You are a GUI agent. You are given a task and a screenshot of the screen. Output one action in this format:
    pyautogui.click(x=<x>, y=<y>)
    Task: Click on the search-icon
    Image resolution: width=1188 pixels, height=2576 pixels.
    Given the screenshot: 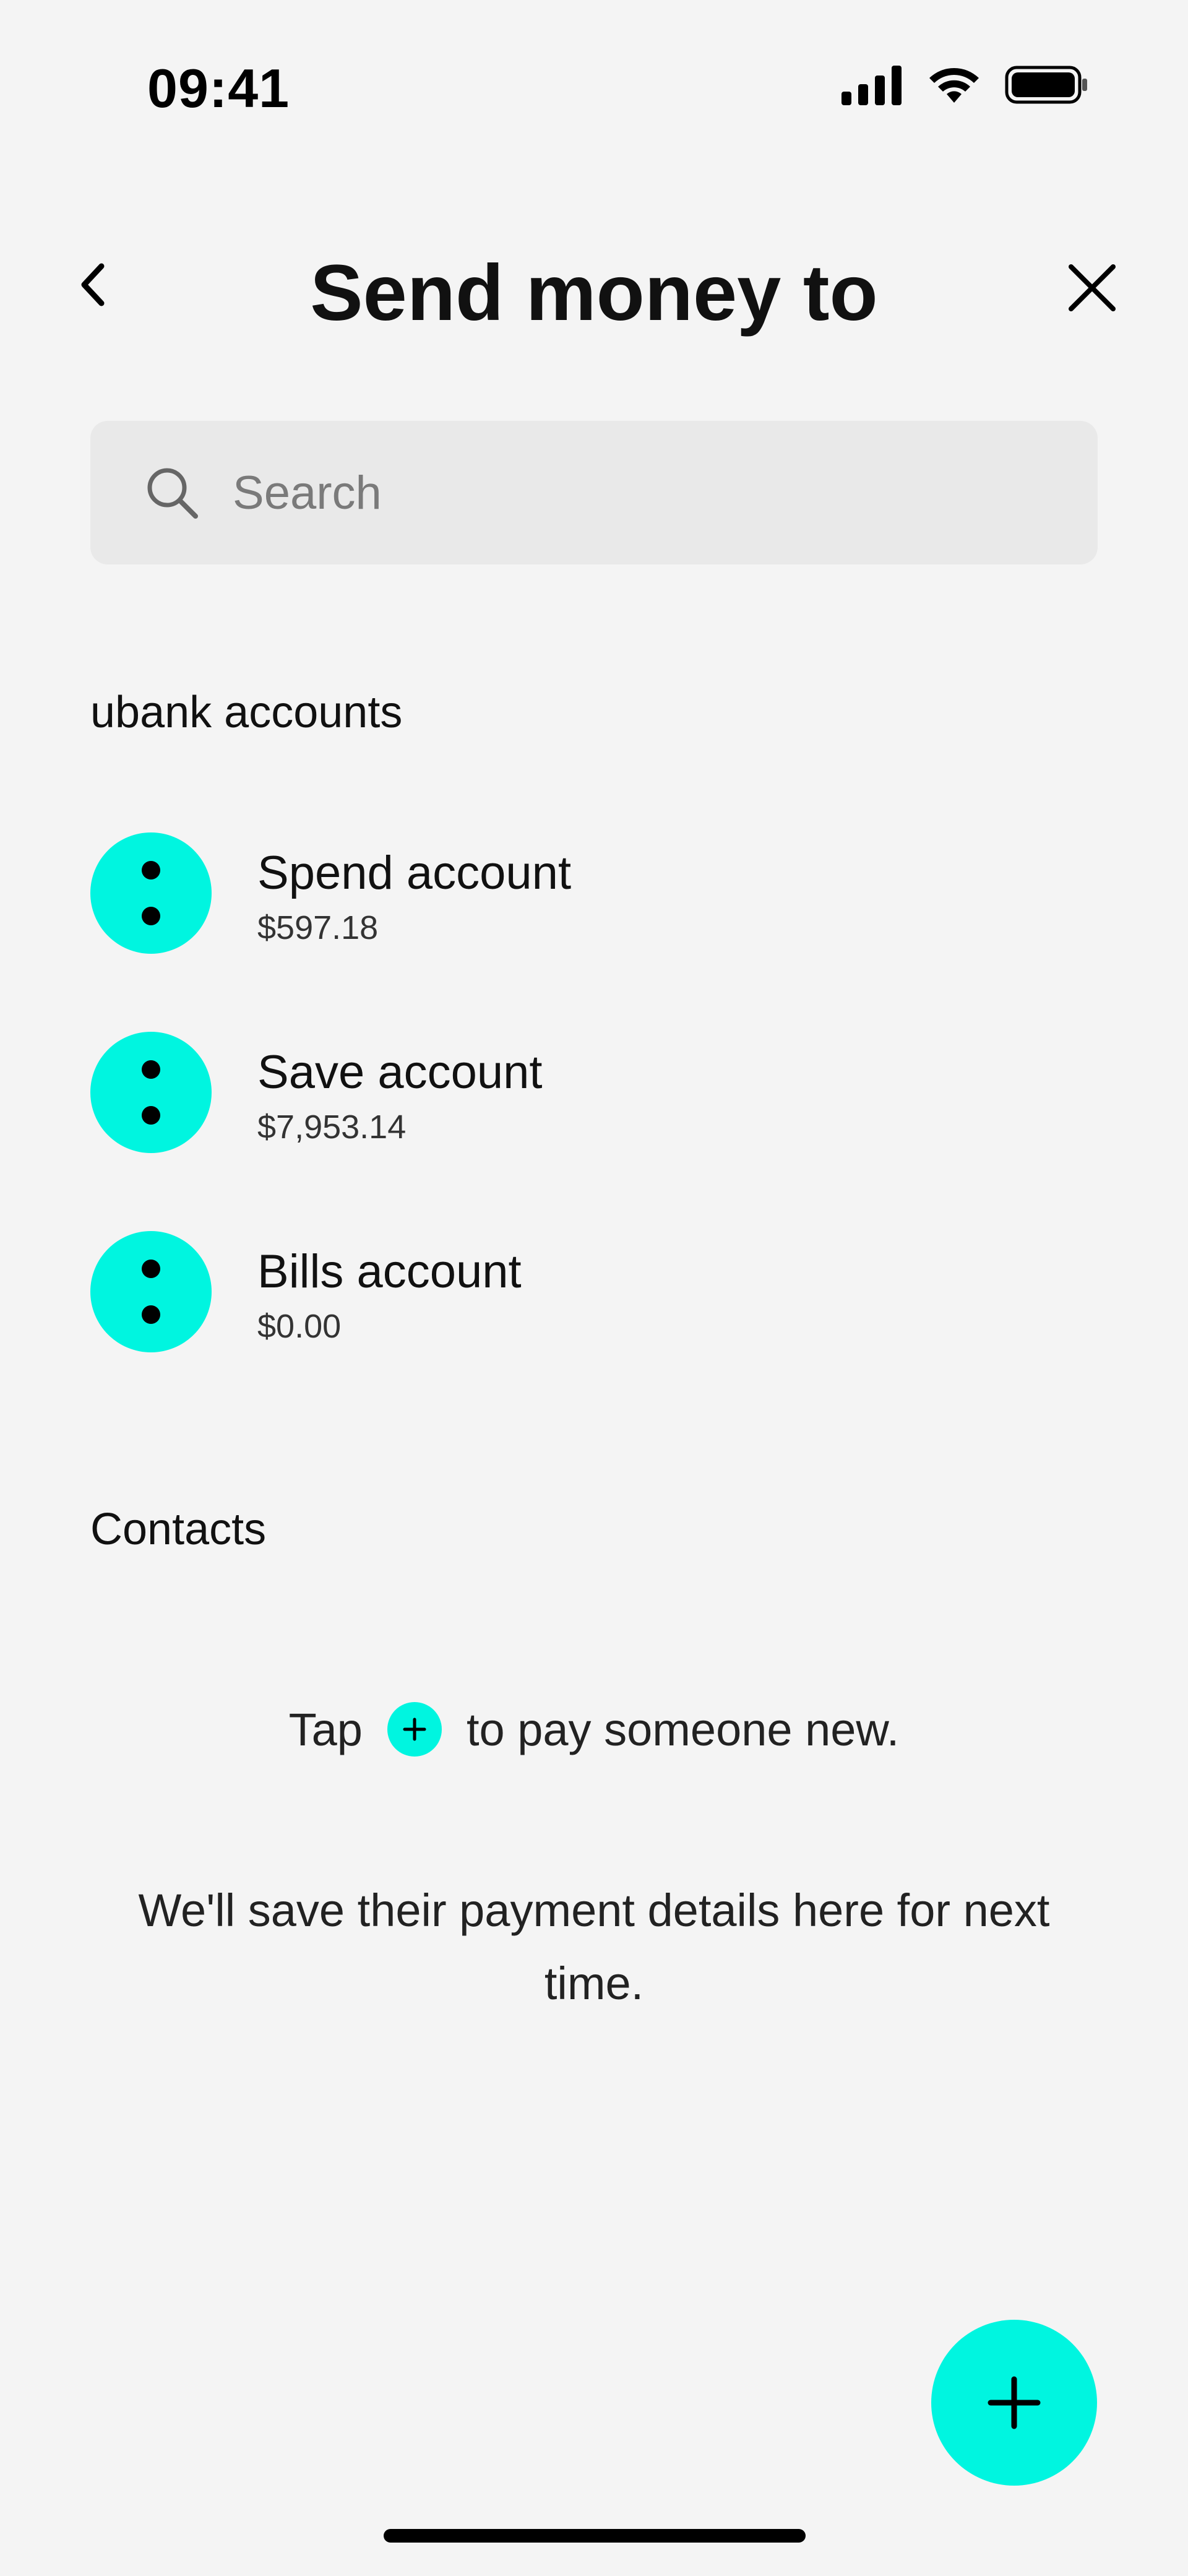 What is the action you would take?
    pyautogui.click(x=173, y=493)
    